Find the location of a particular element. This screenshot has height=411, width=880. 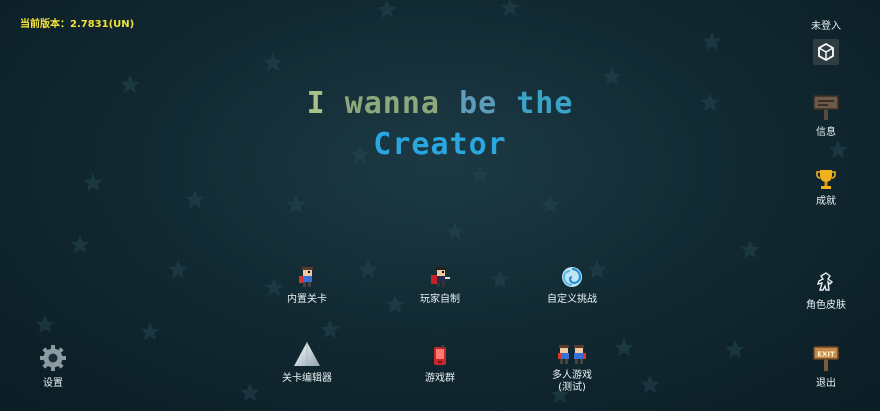

level-editor-button: 关卡编辑器 is located at coordinates (307, 363).